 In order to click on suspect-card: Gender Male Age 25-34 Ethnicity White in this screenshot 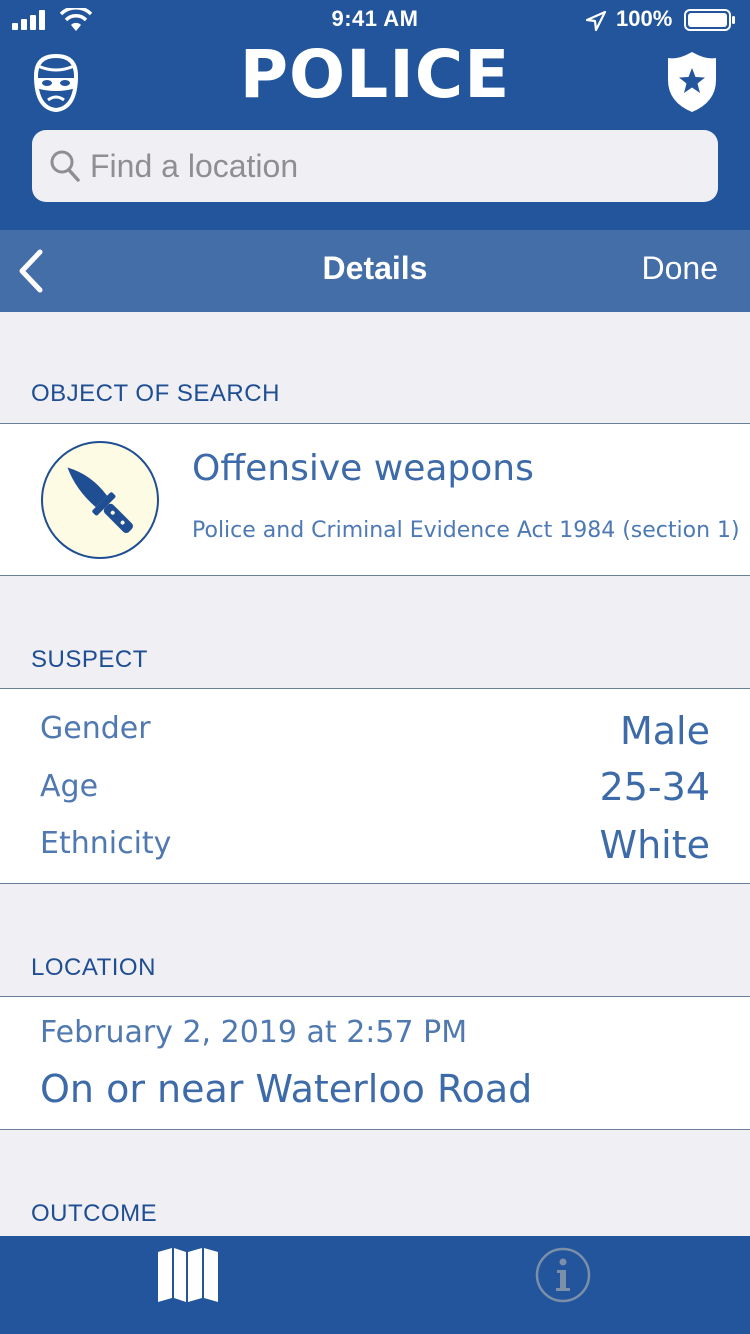, I will do `click(375, 786)`.